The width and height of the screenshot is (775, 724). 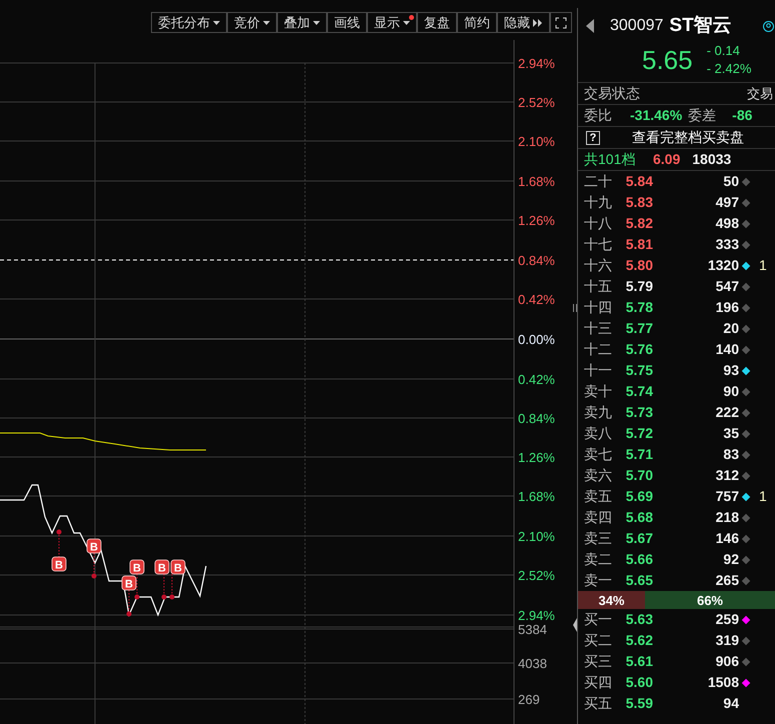 What do you see at coordinates (763, 265) in the screenshot?
I see `extra-count: 1` at bounding box center [763, 265].